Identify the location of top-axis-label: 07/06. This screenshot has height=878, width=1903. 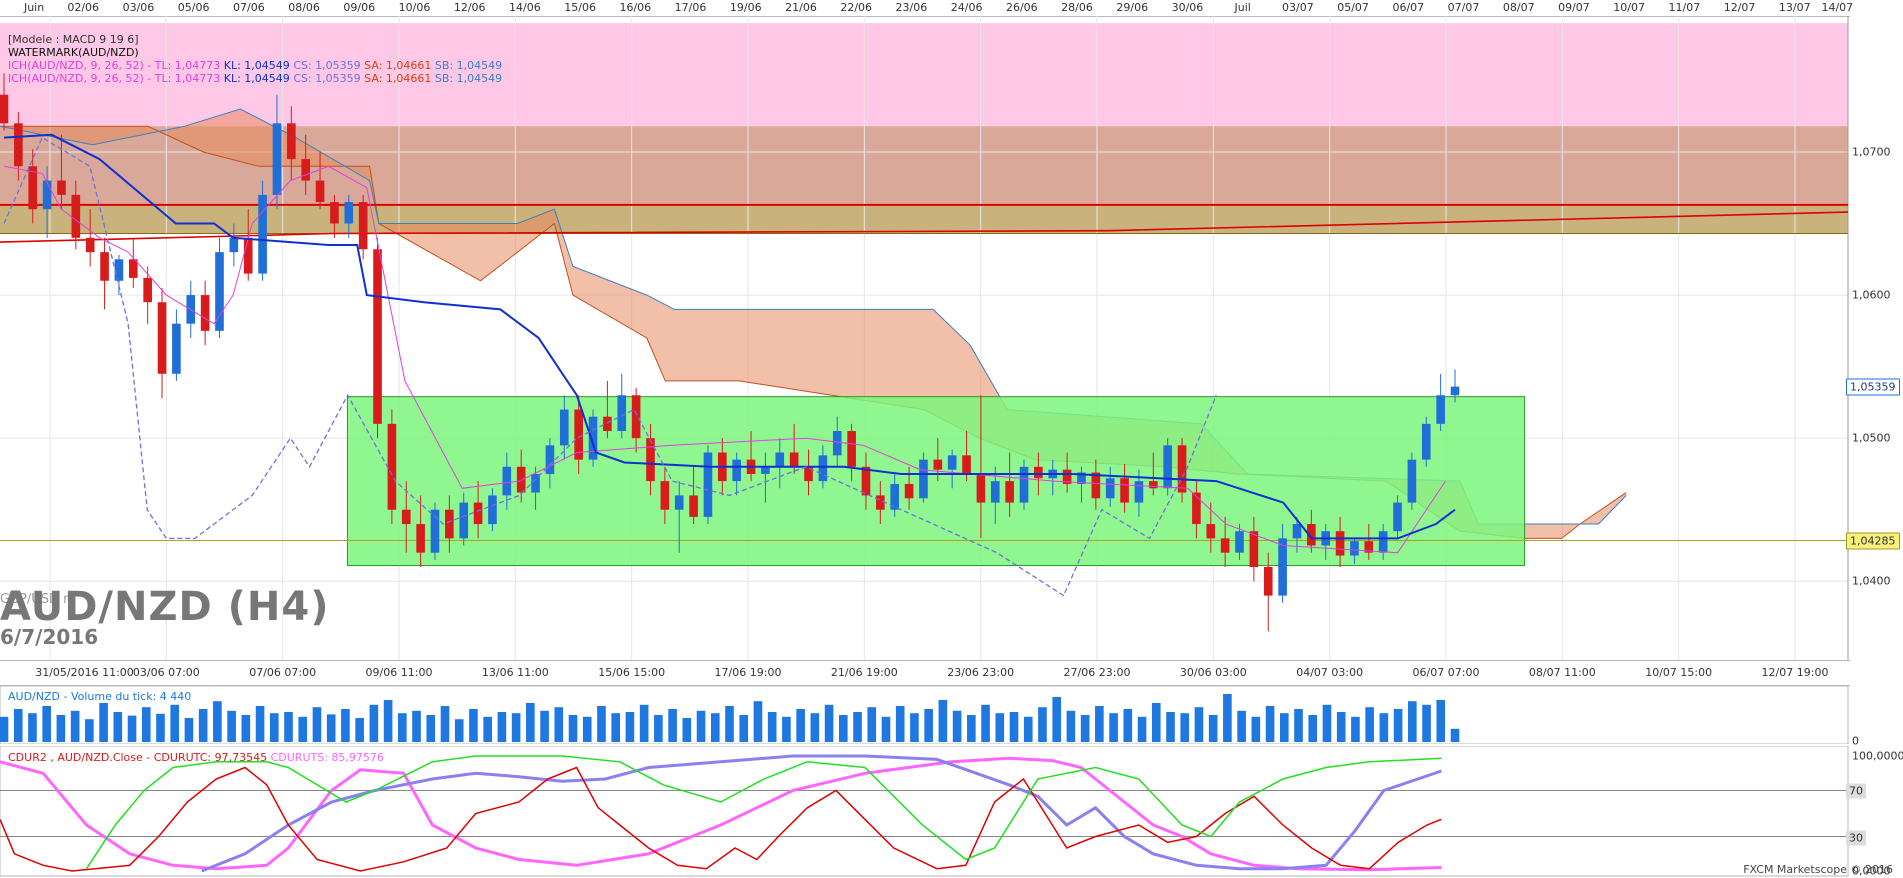
(248, 7).